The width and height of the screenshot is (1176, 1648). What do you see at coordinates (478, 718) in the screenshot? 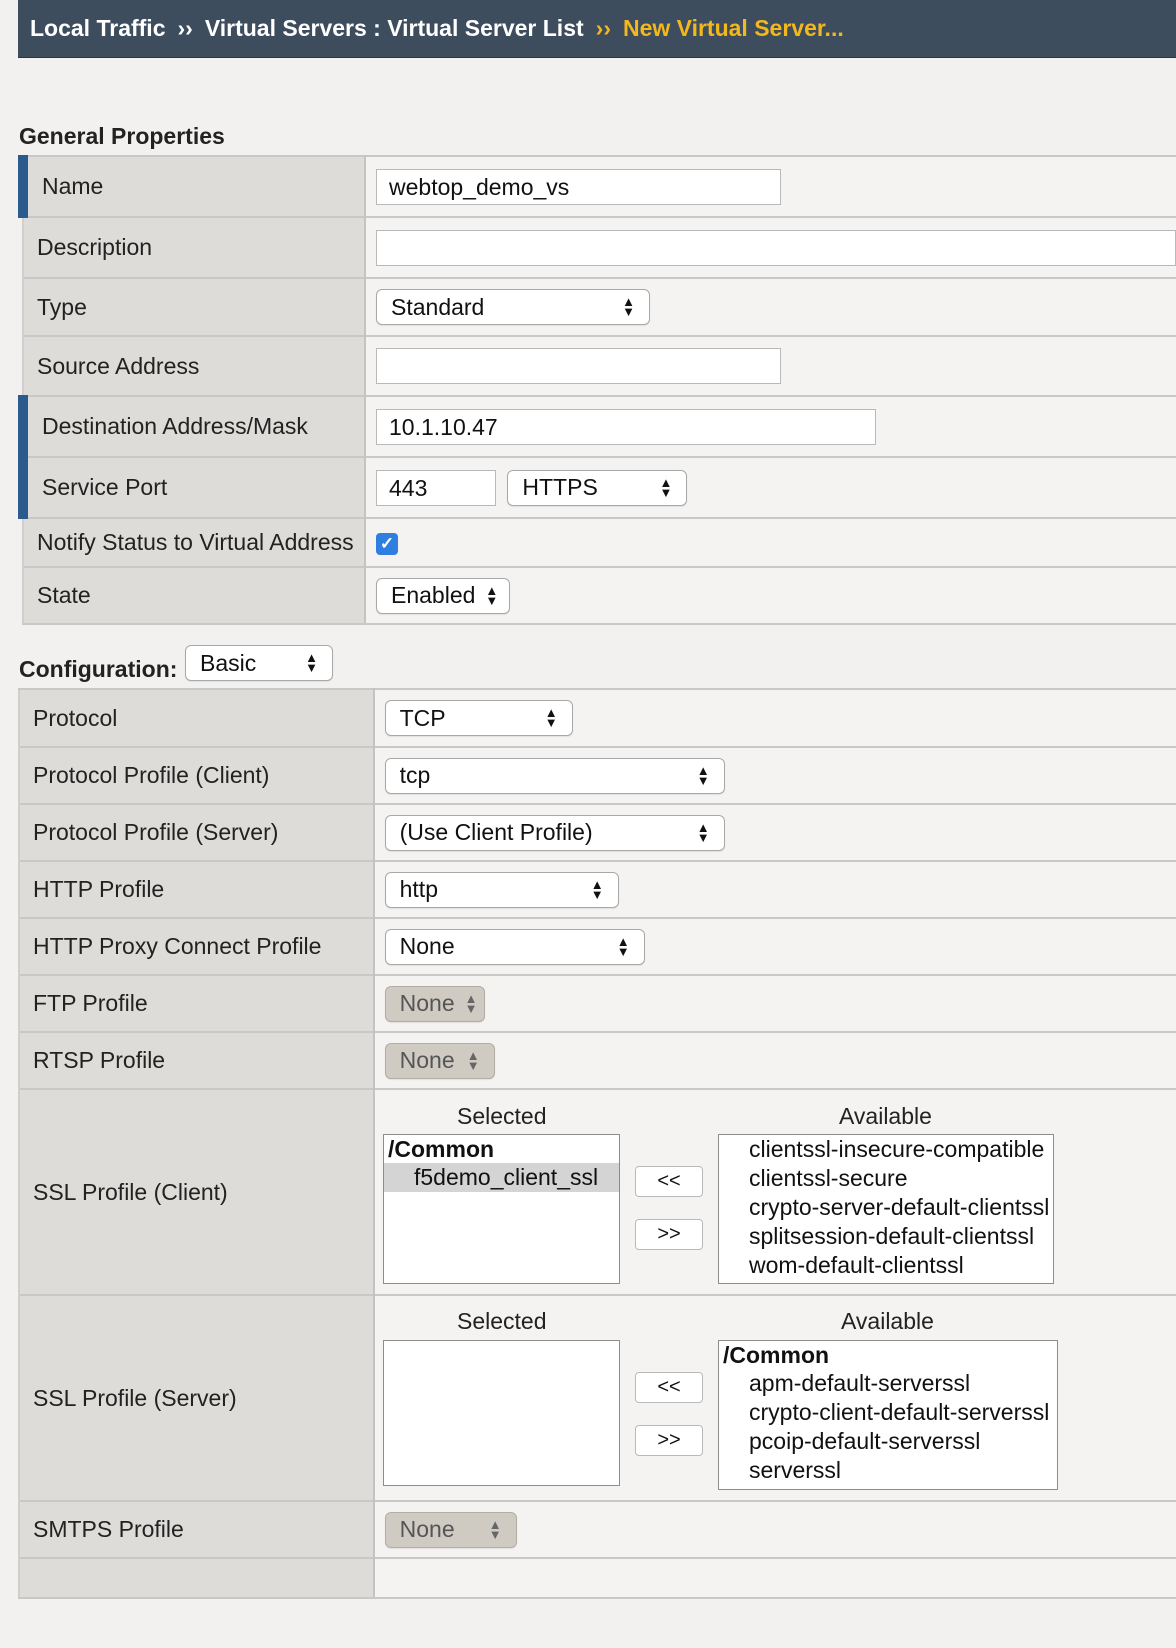
I see `protocol-select: TCP ▲ ▼` at bounding box center [478, 718].